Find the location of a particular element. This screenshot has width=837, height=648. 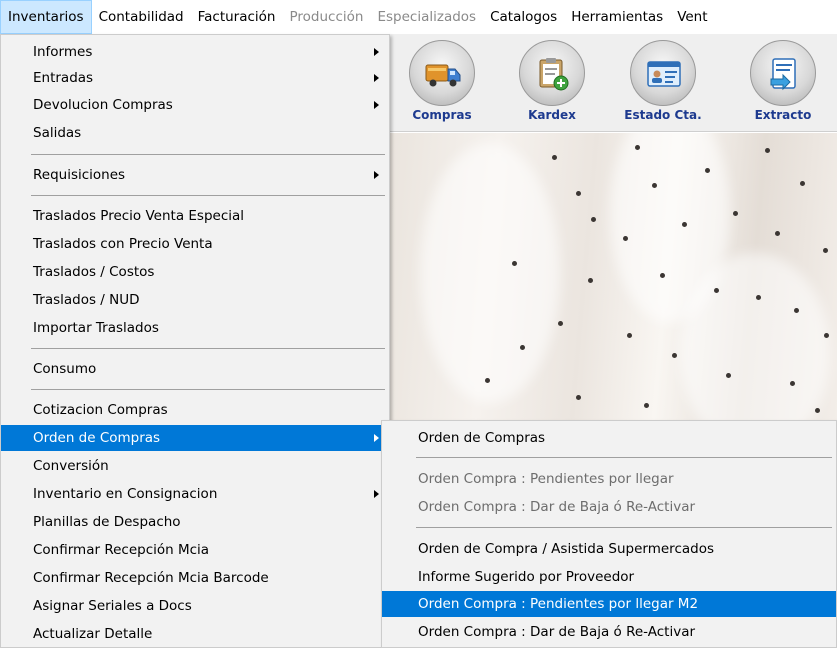

menu-item-inventario-consignacion: Inventario en Consignacion is located at coordinates (195, 494).